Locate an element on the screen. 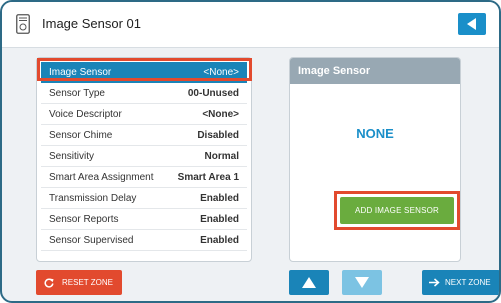 The height and width of the screenshot is (303, 501). move-up-button is located at coordinates (309, 282).